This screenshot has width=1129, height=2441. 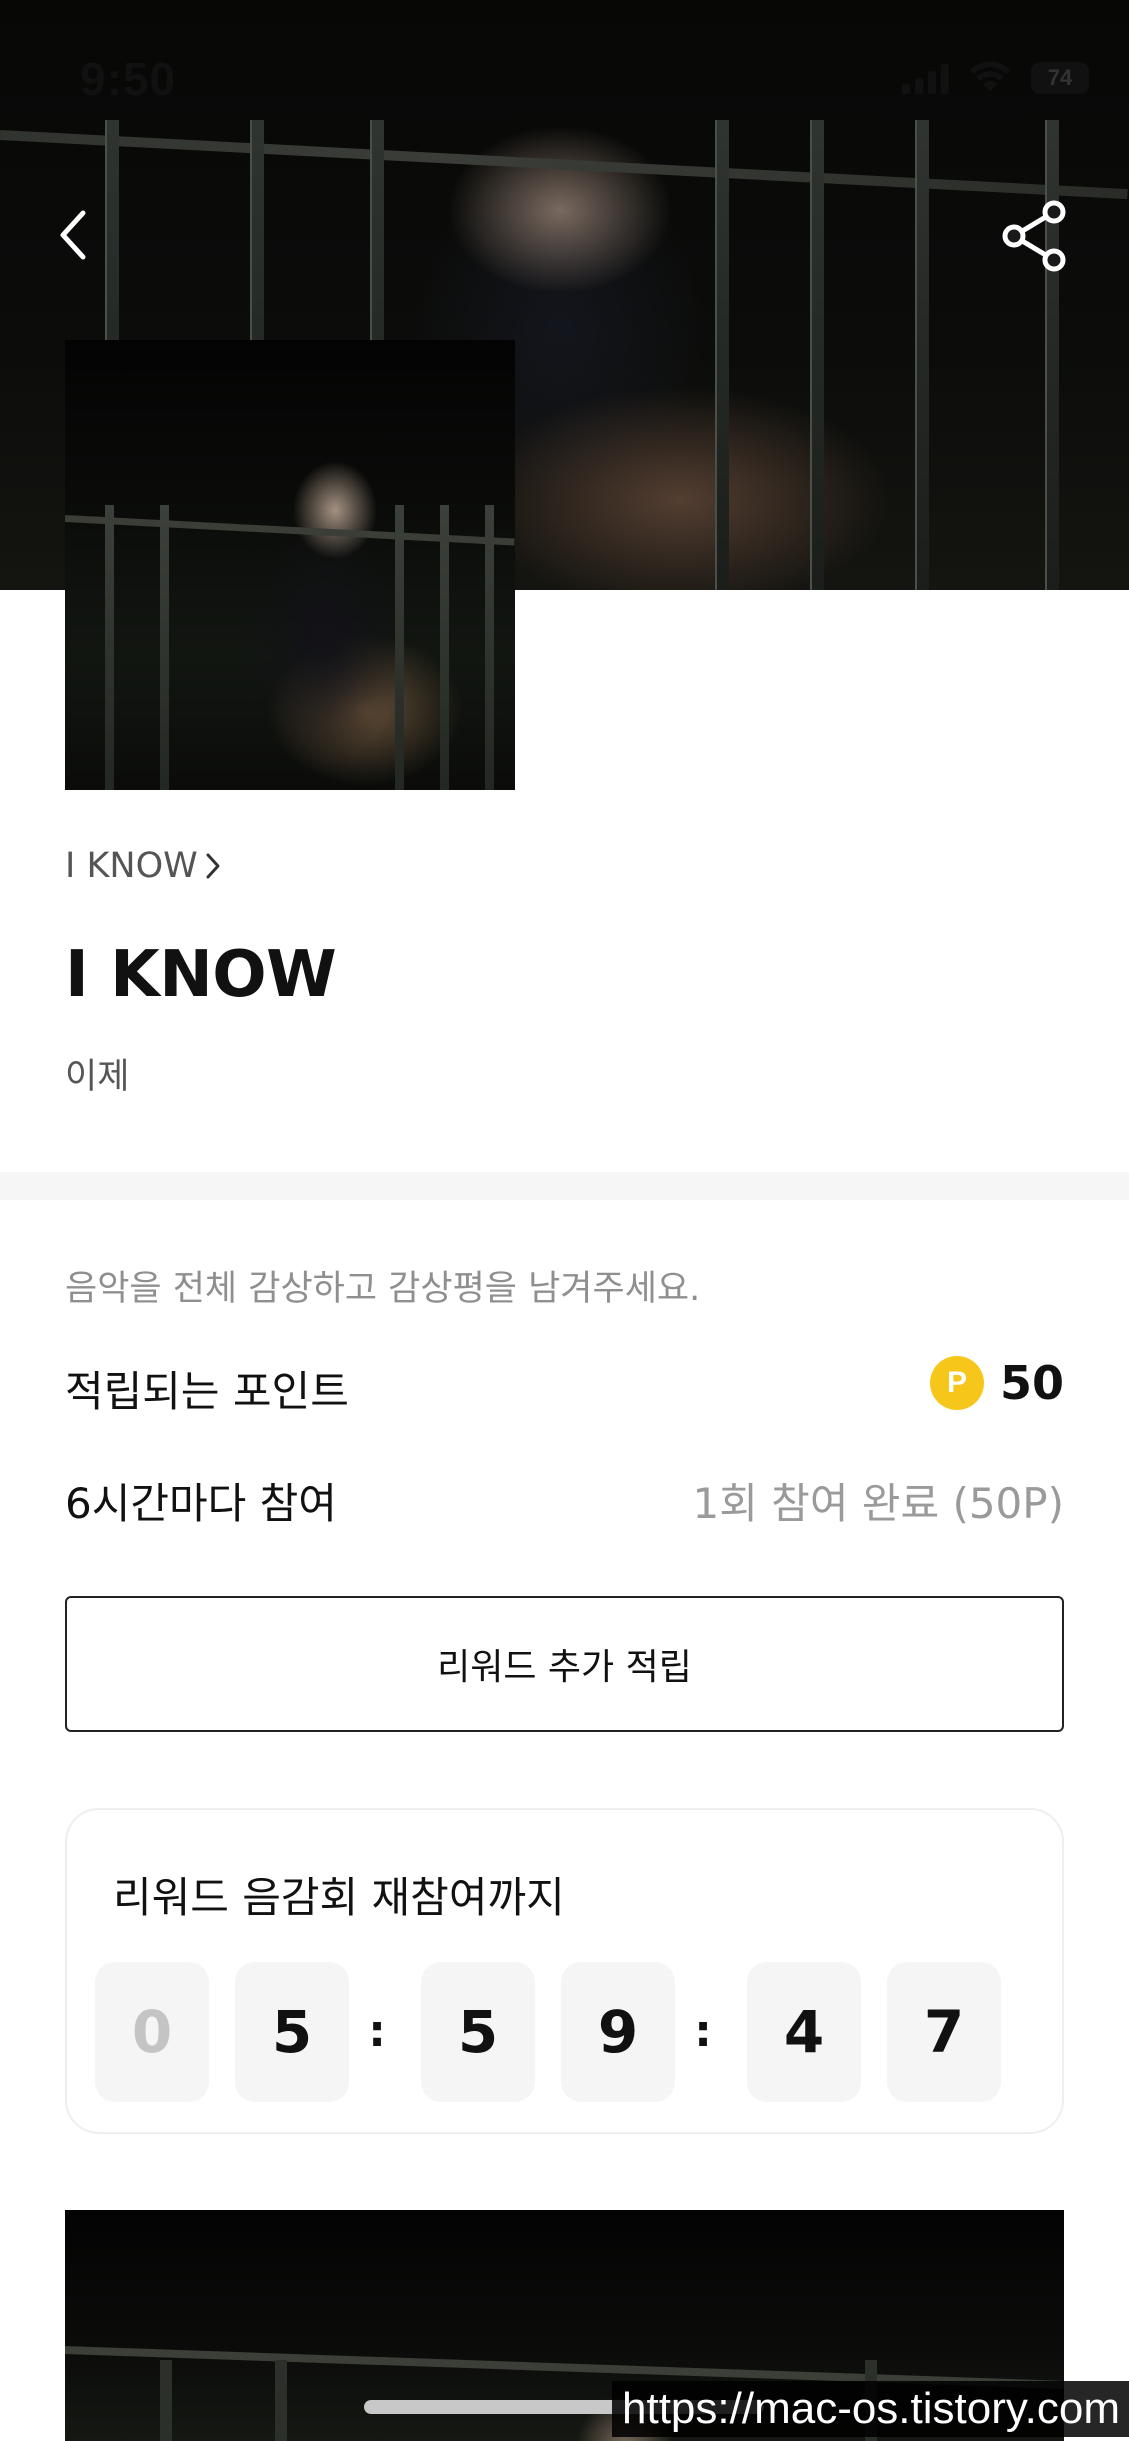 I want to click on participation-status: 1회 참여 완료 (50P), so click(x=878, y=1503).